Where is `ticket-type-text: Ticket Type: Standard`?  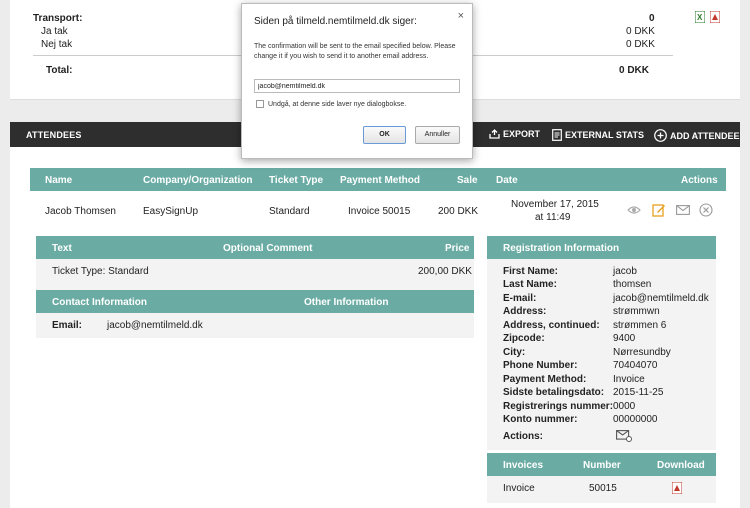 ticket-type-text: Ticket Type: Standard is located at coordinates (100, 271).